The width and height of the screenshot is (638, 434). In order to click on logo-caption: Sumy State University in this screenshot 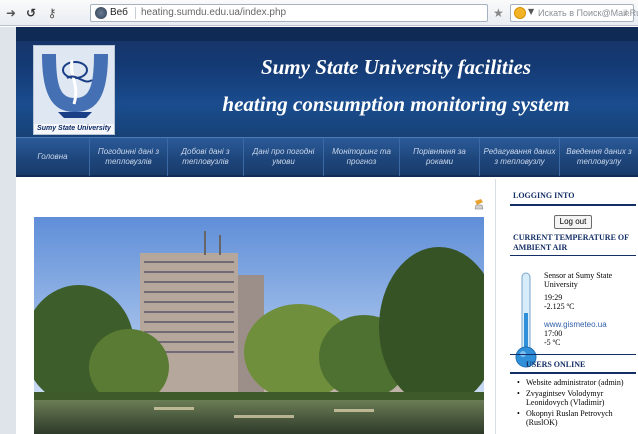, I will do `click(74, 129)`.